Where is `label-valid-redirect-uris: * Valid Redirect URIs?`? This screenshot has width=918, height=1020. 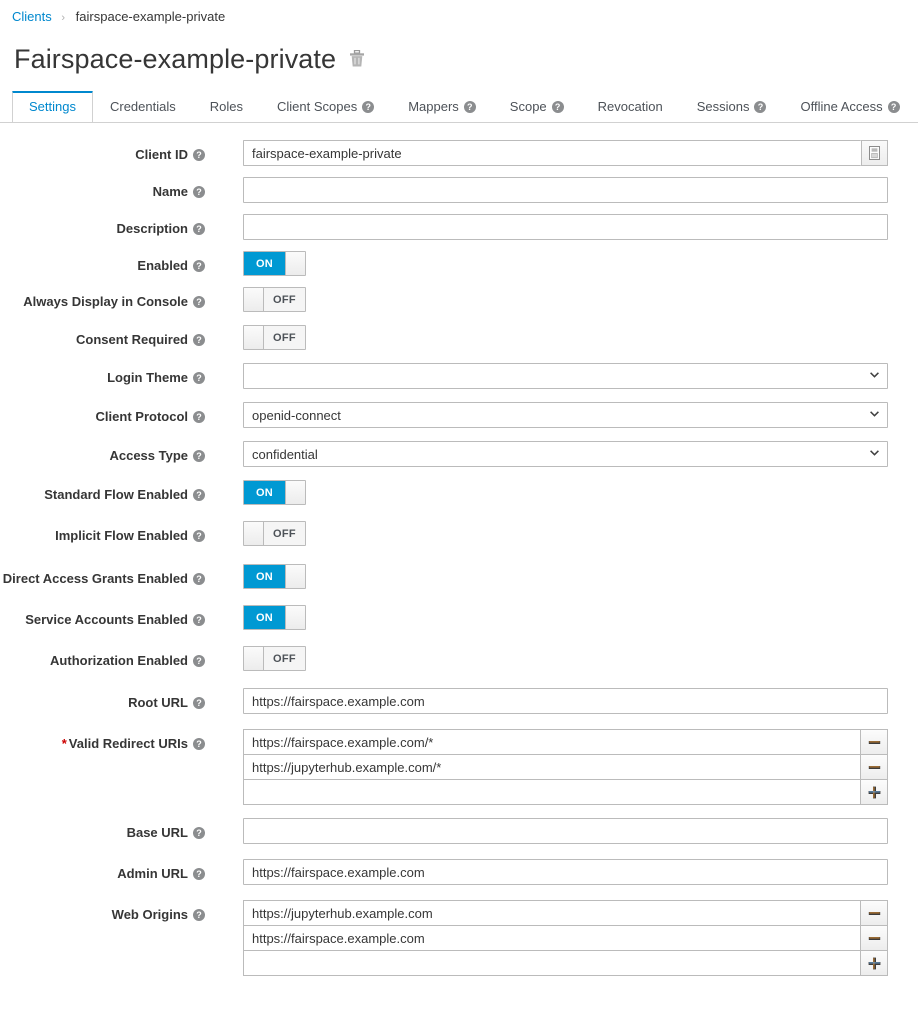
label-valid-redirect-uris: * Valid Redirect URIs? is located at coordinates (102, 740).